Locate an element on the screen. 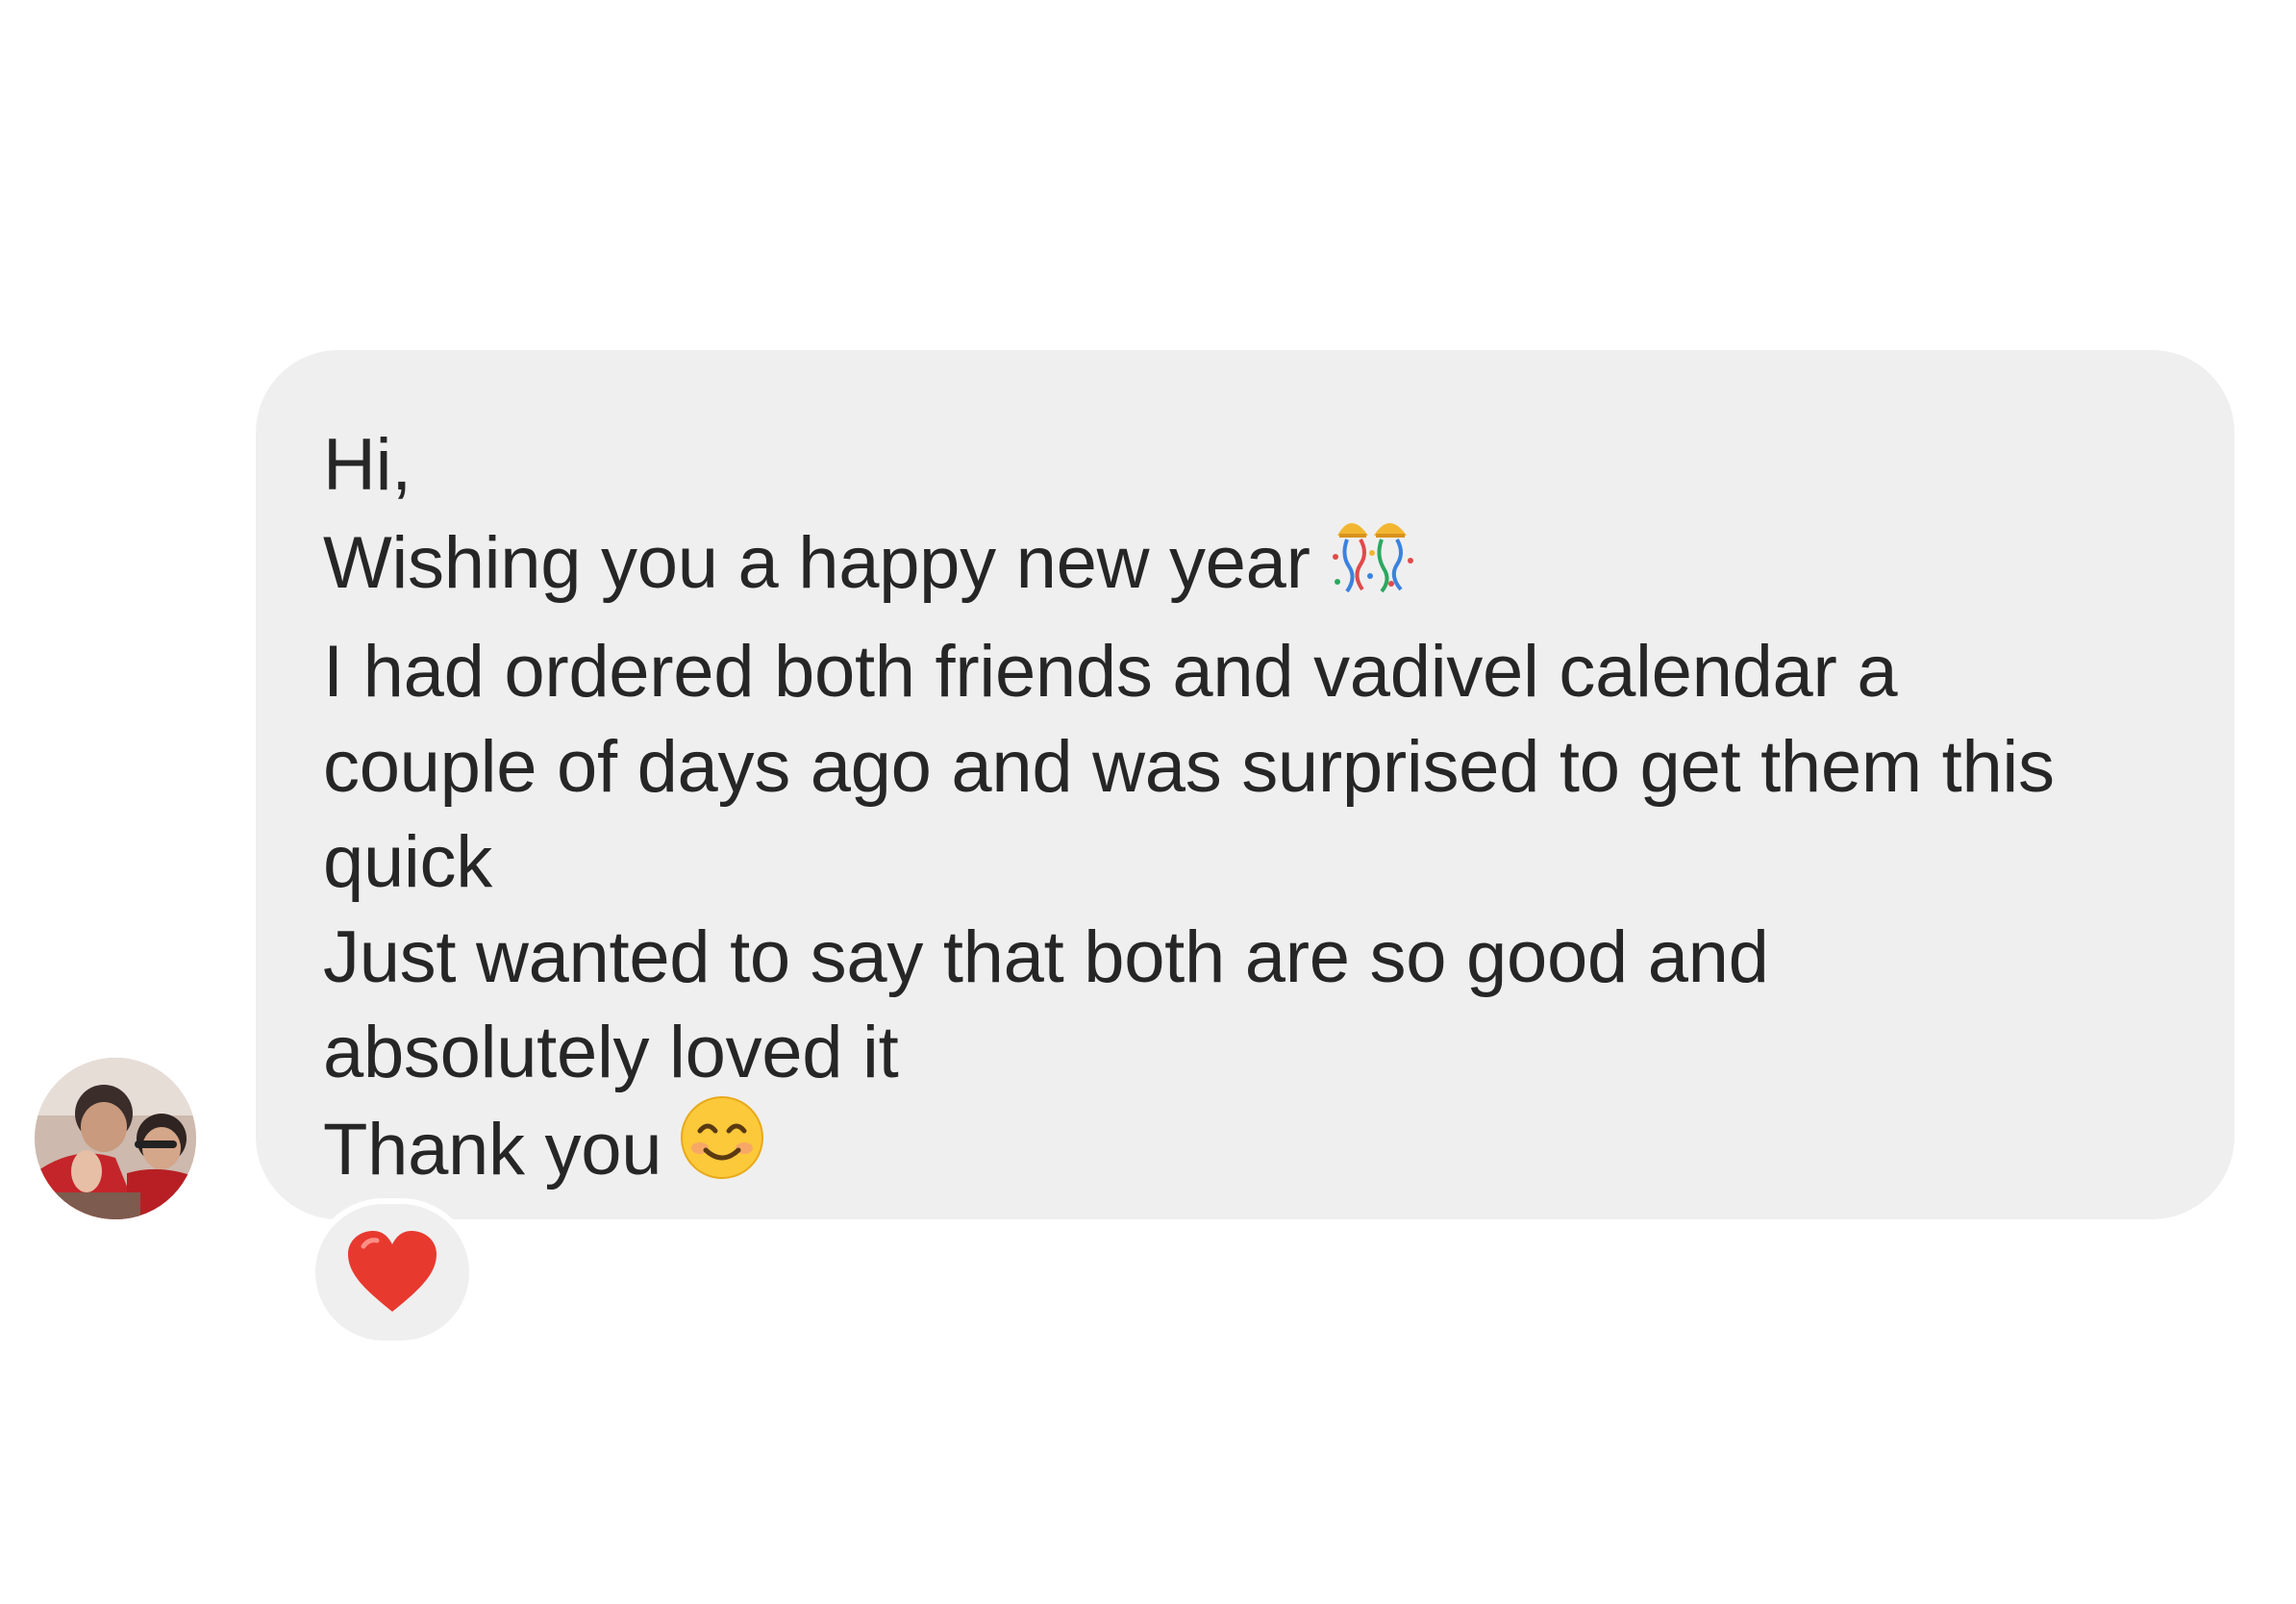 Image resolution: width=2296 pixels, height=1604 pixels. smiling-face-icon is located at coordinates (722, 1149).